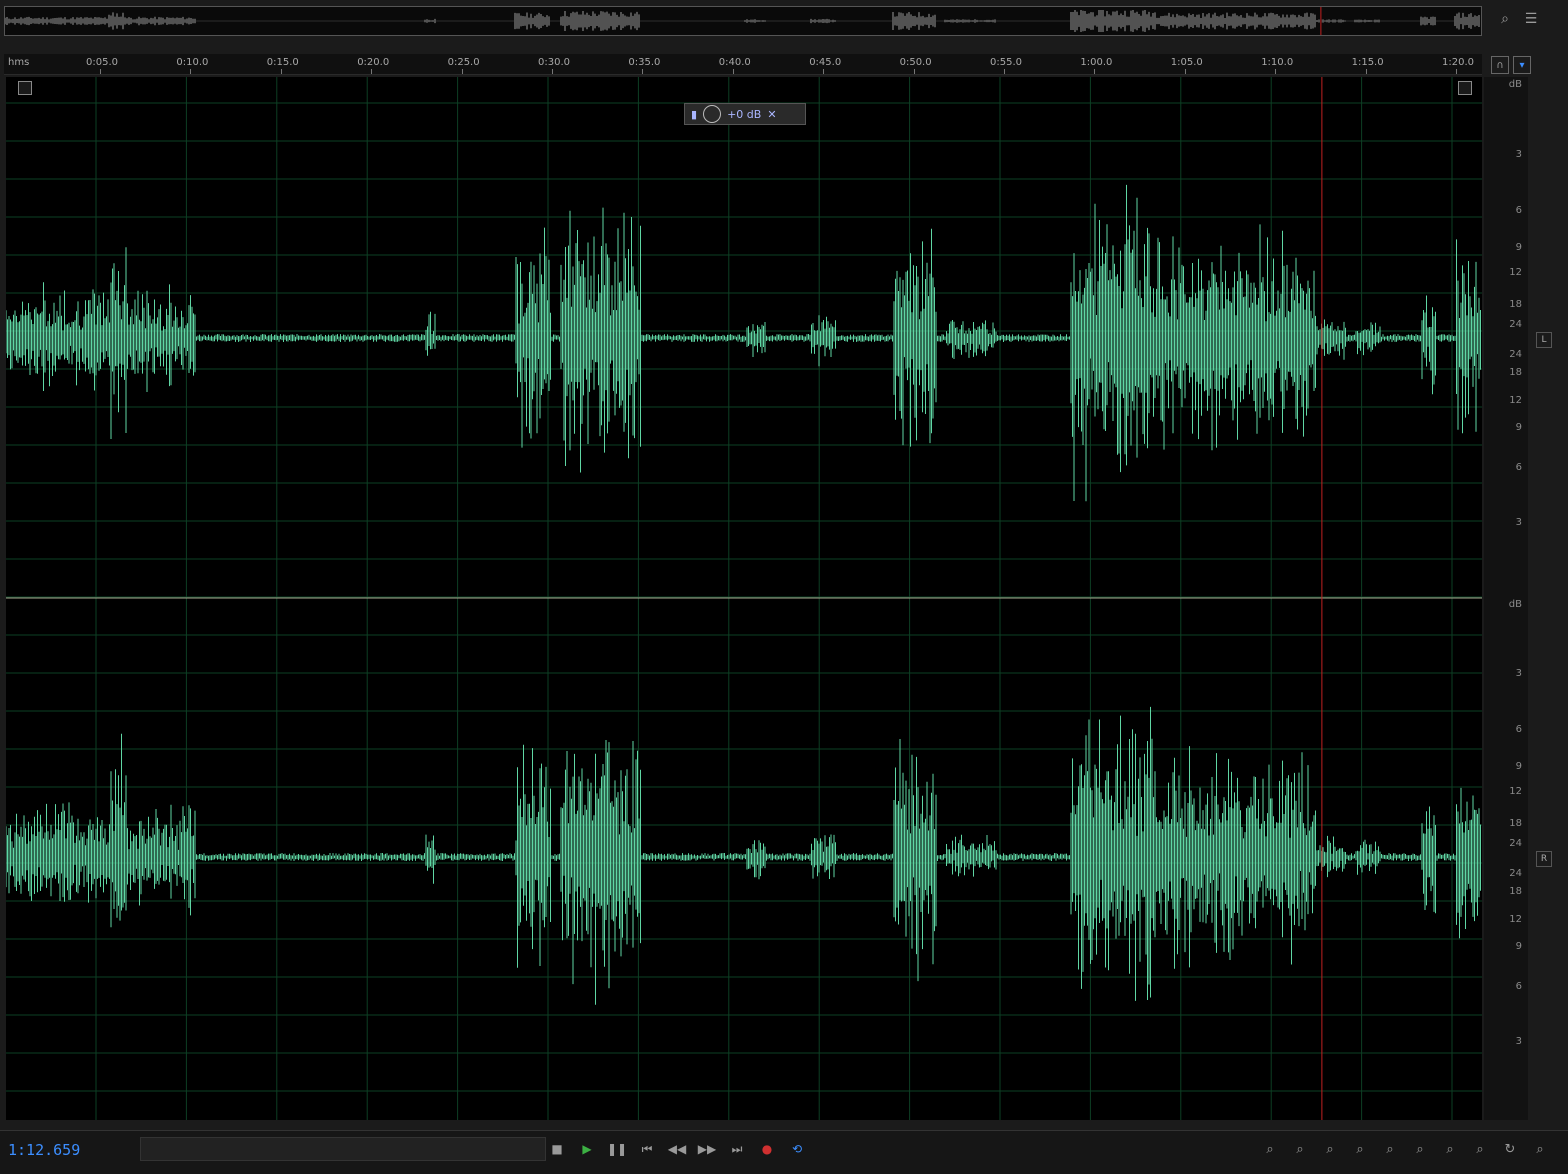 The width and height of the screenshot is (1568, 1174). What do you see at coordinates (587, 1149) in the screenshot?
I see `play-icon: ▶` at bounding box center [587, 1149].